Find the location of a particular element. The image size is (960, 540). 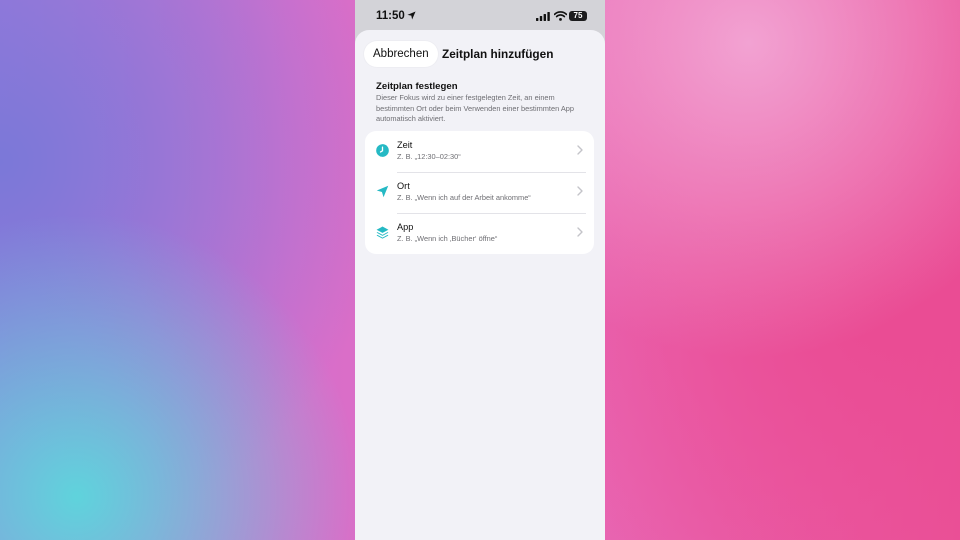

option-title: Ort is located at coordinates (403, 186).